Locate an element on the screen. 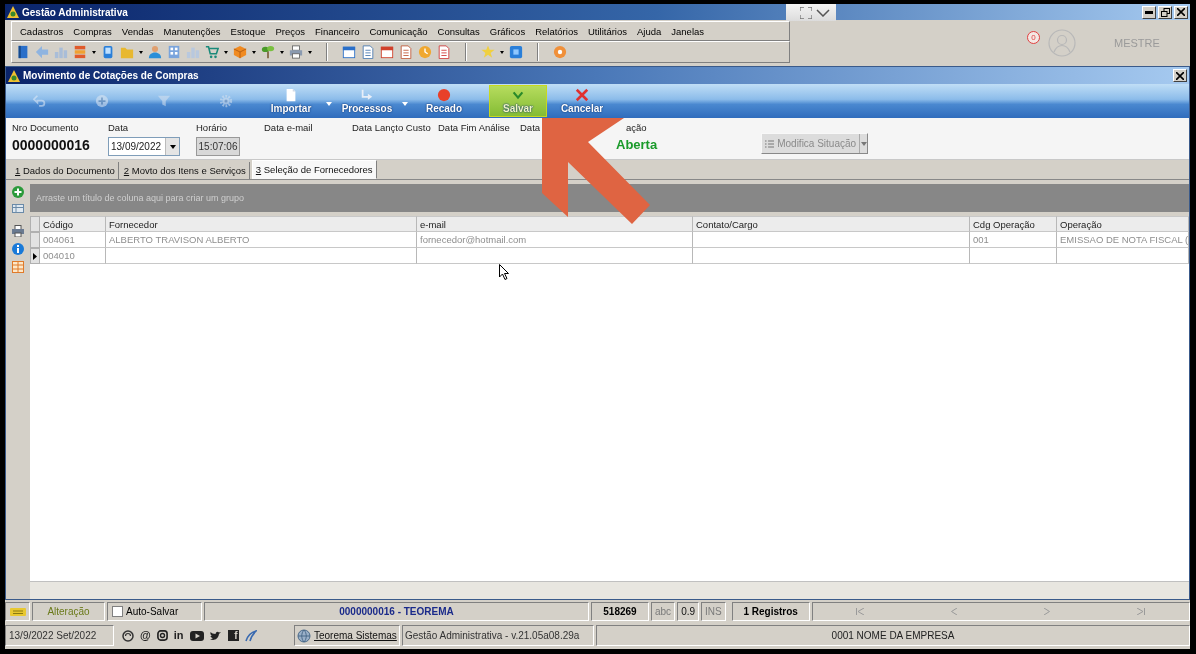  cart-icon is located at coordinates (212, 52).